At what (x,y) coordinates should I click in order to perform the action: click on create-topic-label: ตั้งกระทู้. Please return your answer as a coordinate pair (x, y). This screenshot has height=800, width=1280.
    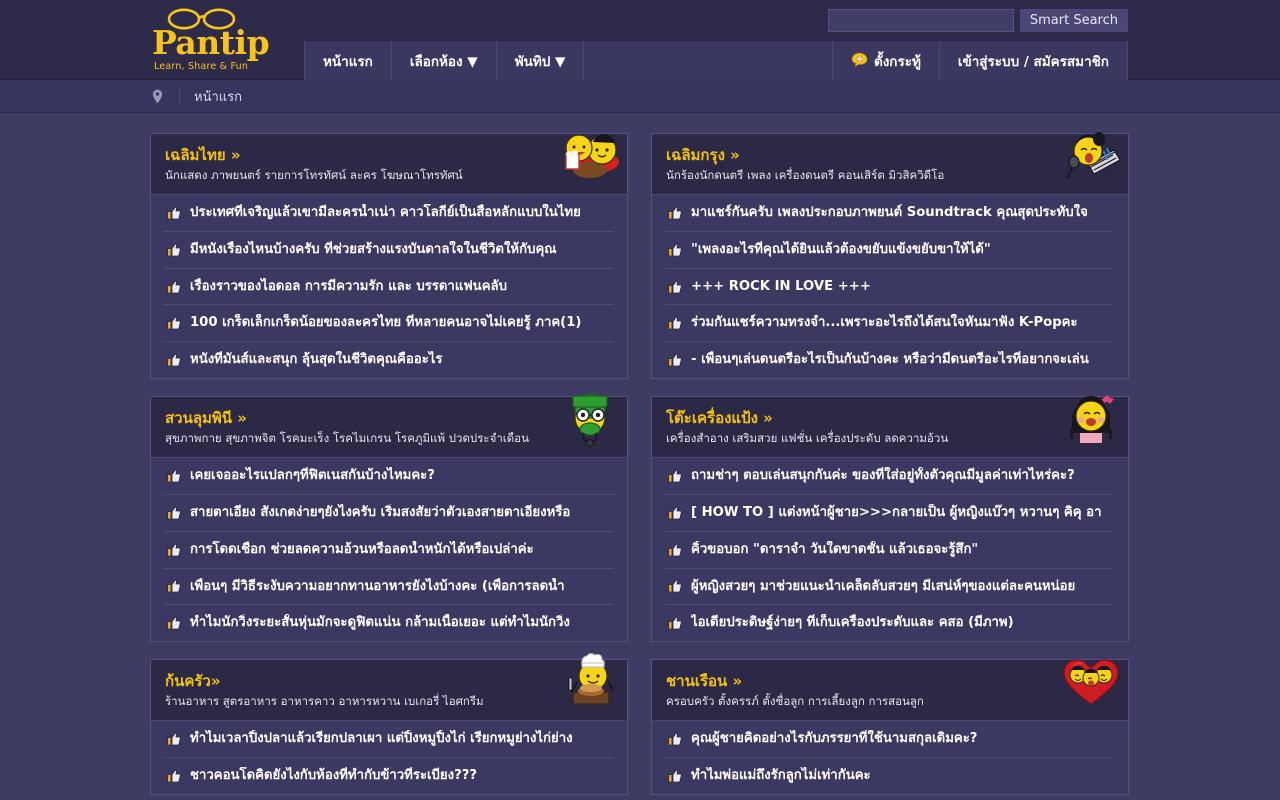
    Looking at the image, I should click on (897, 61).